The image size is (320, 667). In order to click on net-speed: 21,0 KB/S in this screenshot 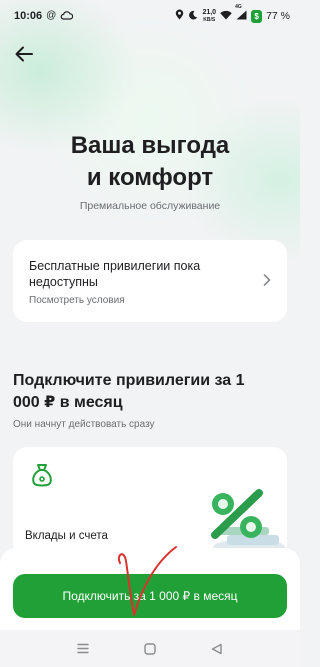, I will do `click(209, 16)`.